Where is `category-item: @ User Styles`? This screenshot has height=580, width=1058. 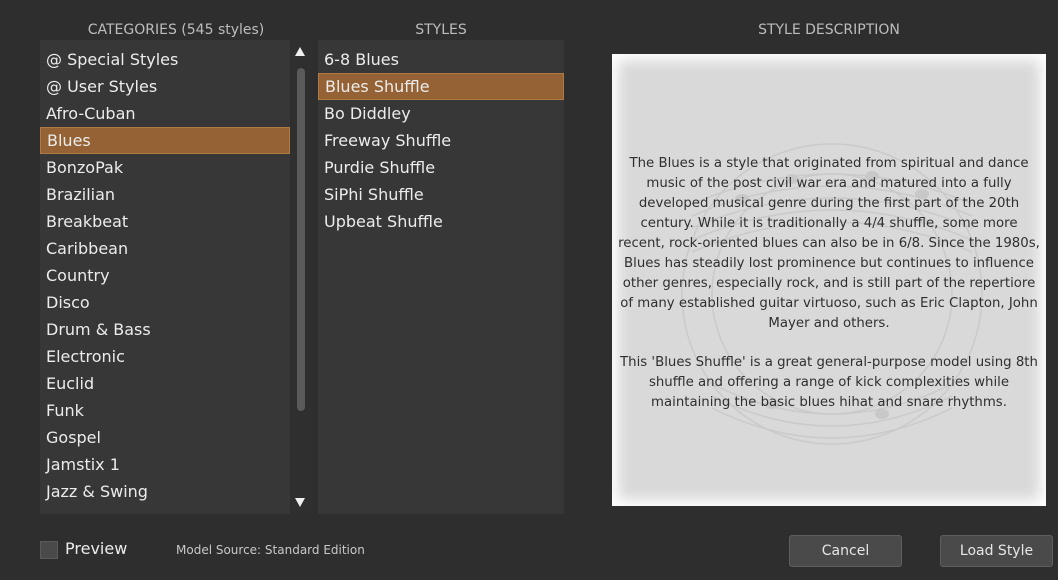 category-item: @ User Styles is located at coordinates (165, 86).